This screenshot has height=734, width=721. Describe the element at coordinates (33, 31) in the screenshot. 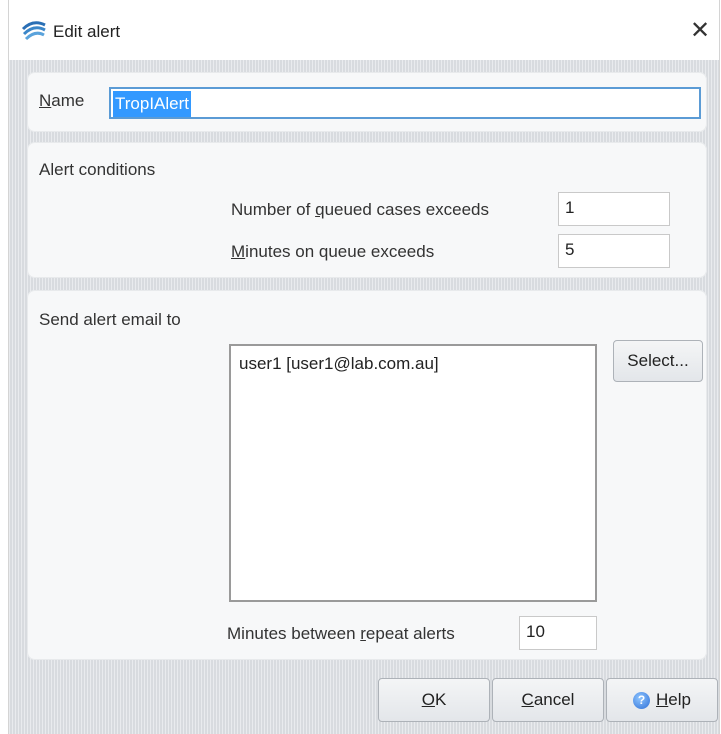

I see `app-logo-icon` at that location.